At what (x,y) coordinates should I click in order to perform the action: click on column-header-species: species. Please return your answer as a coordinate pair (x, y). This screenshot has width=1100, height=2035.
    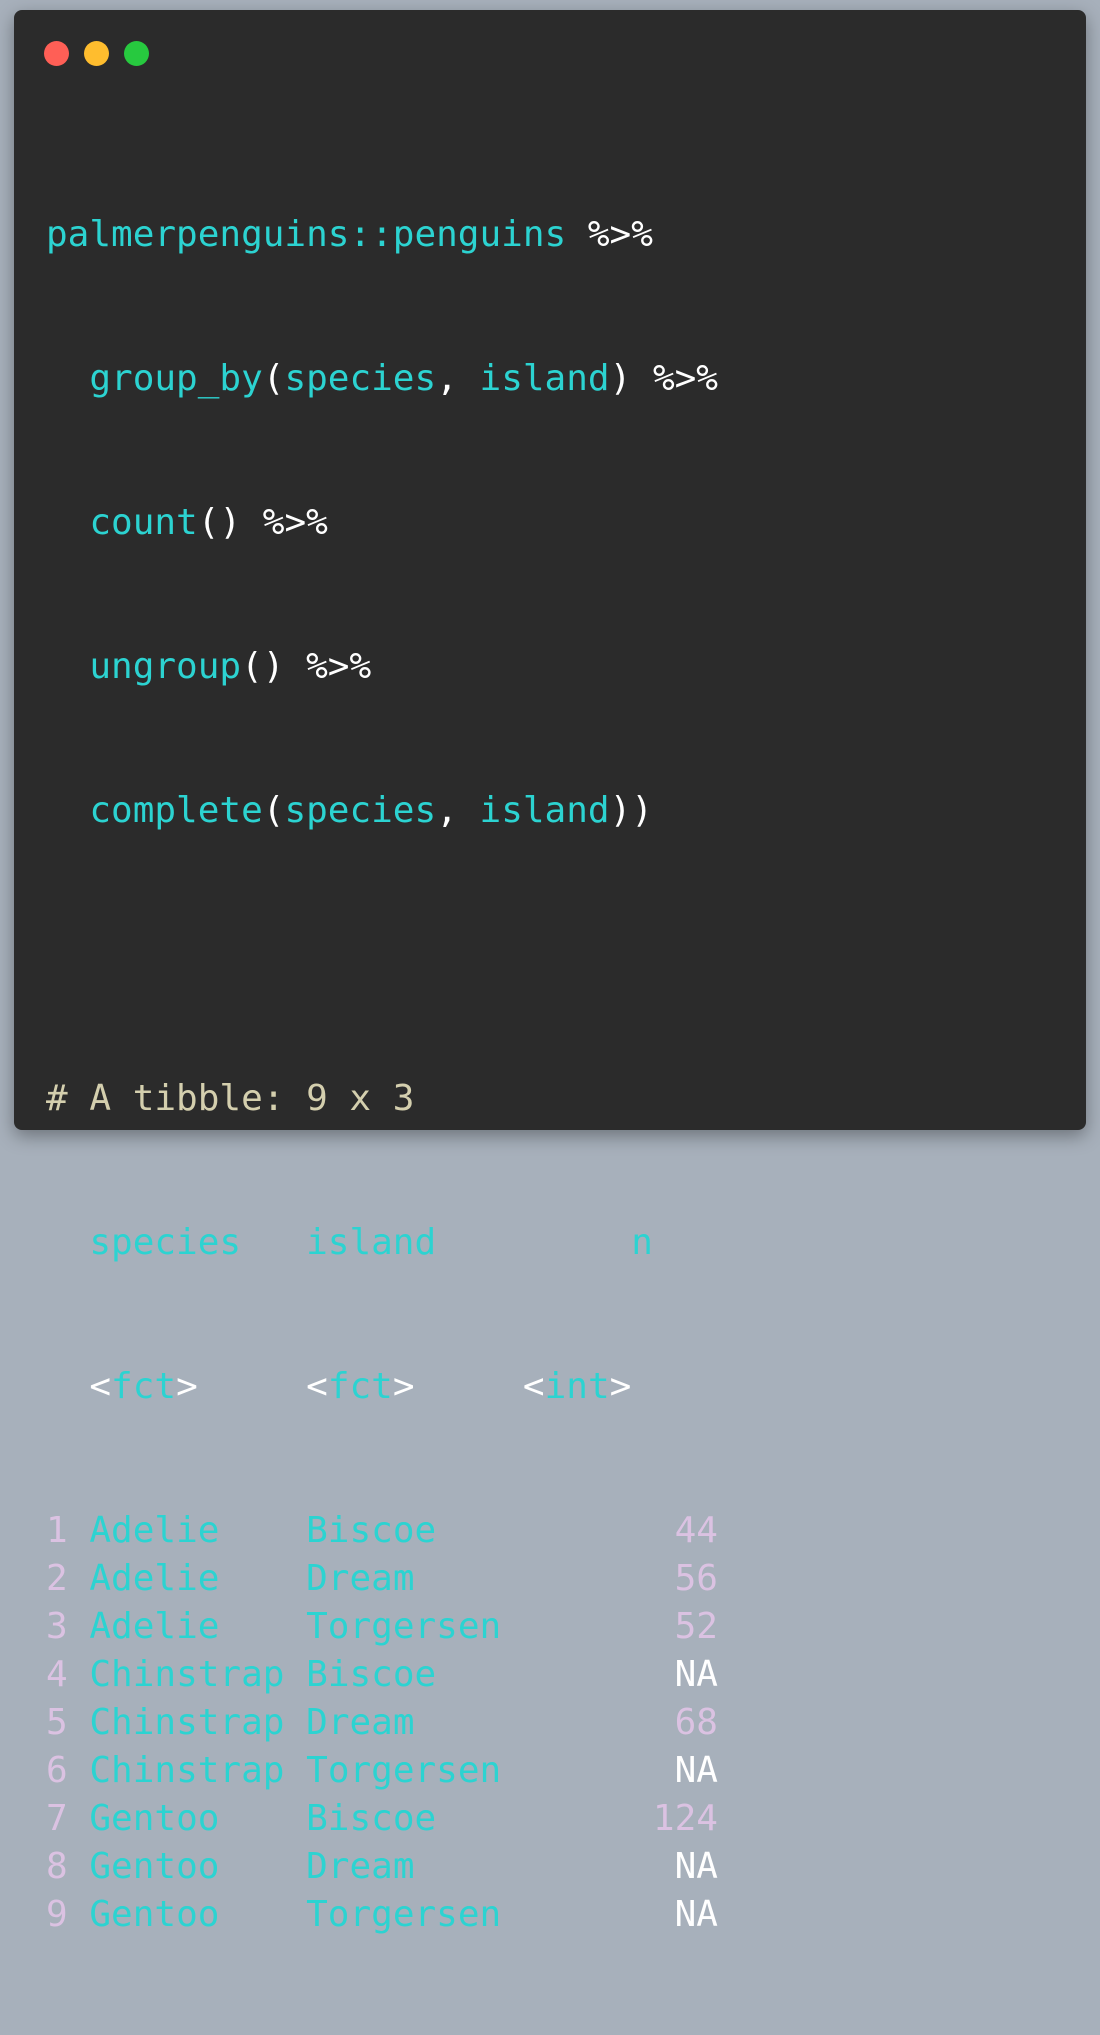
    Looking at the image, I should click on (165, 1242).